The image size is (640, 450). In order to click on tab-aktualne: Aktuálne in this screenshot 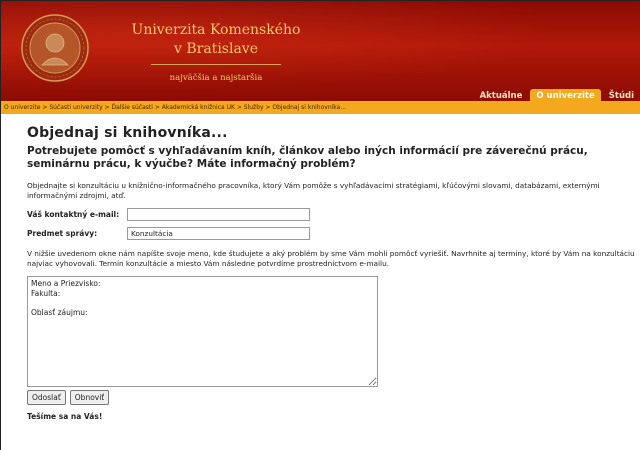, I will do `click(501, 95)`.